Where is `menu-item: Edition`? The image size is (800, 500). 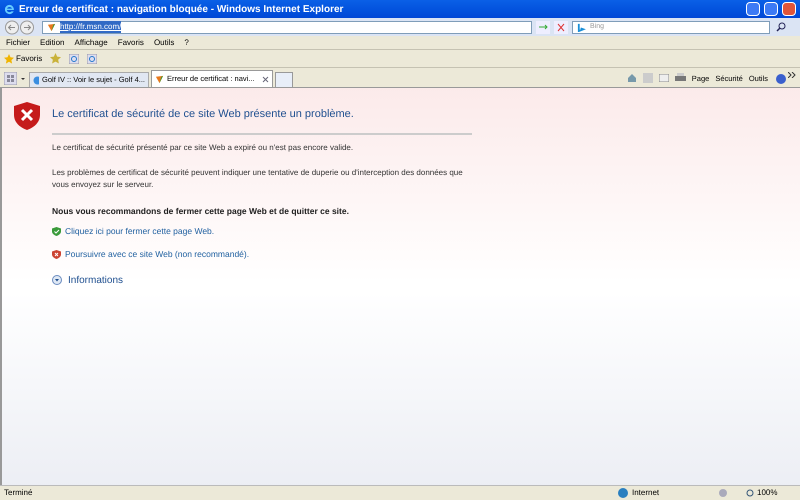
menu-item: Edition is located at coordinates (52, 42).